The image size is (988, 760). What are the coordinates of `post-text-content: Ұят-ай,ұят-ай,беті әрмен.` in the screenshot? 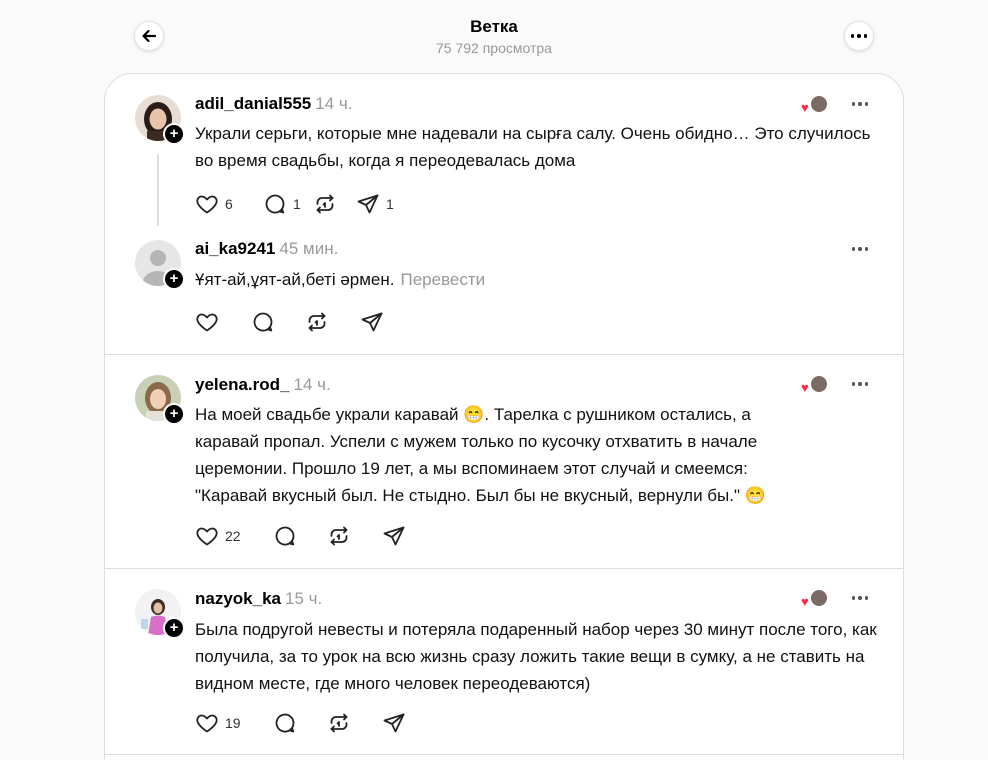 It's located at (295, 279).